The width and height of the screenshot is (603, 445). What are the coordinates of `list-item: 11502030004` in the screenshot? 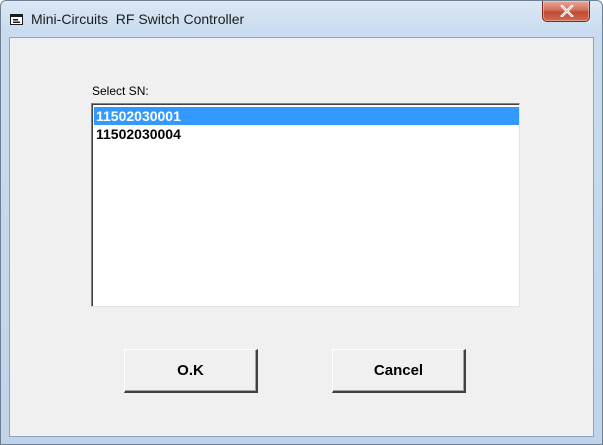 It's located at (306, 134).